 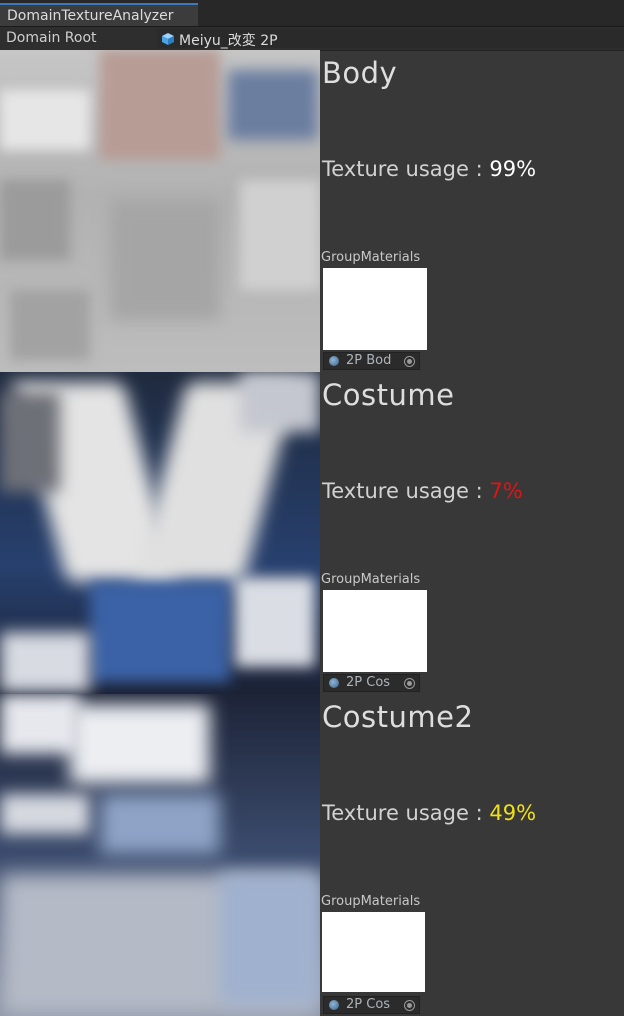 I want to click on domain-root-object-field: Meiyu_改変 2P, so click(x=390, y=39).